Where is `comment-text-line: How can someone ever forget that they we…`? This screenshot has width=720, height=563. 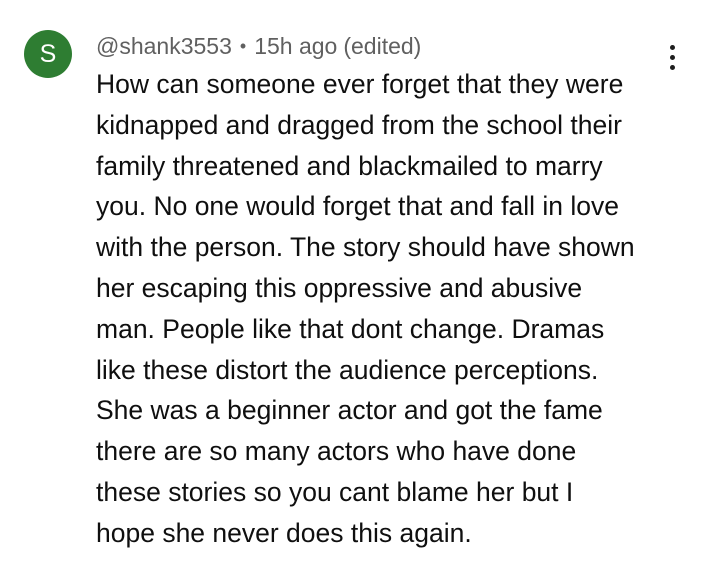
comment-text-line: How can someone ever forget that they we… is located at coordinates (360, 84).